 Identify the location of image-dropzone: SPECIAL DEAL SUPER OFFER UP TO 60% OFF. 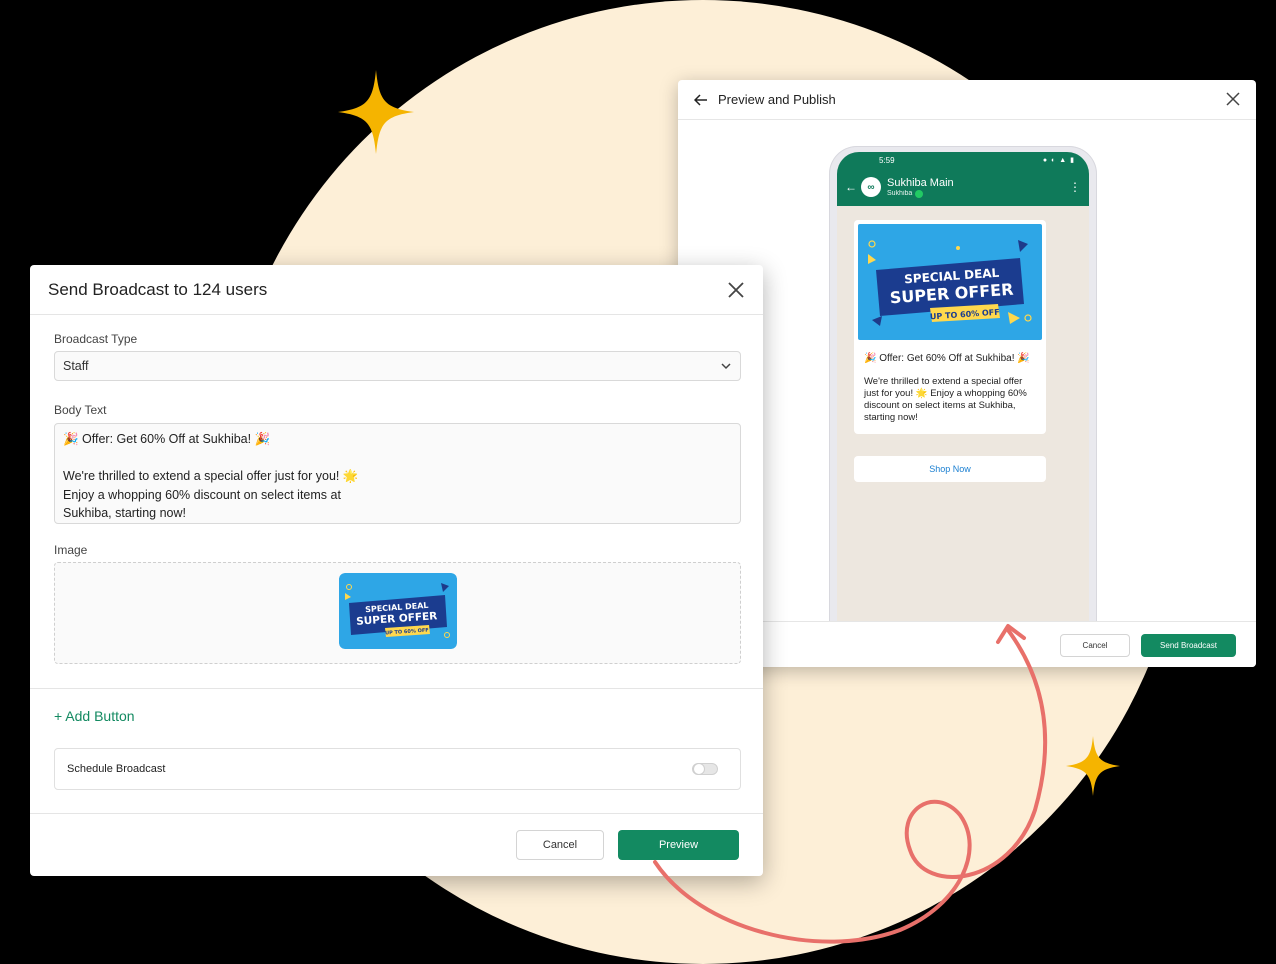
(397, 613).